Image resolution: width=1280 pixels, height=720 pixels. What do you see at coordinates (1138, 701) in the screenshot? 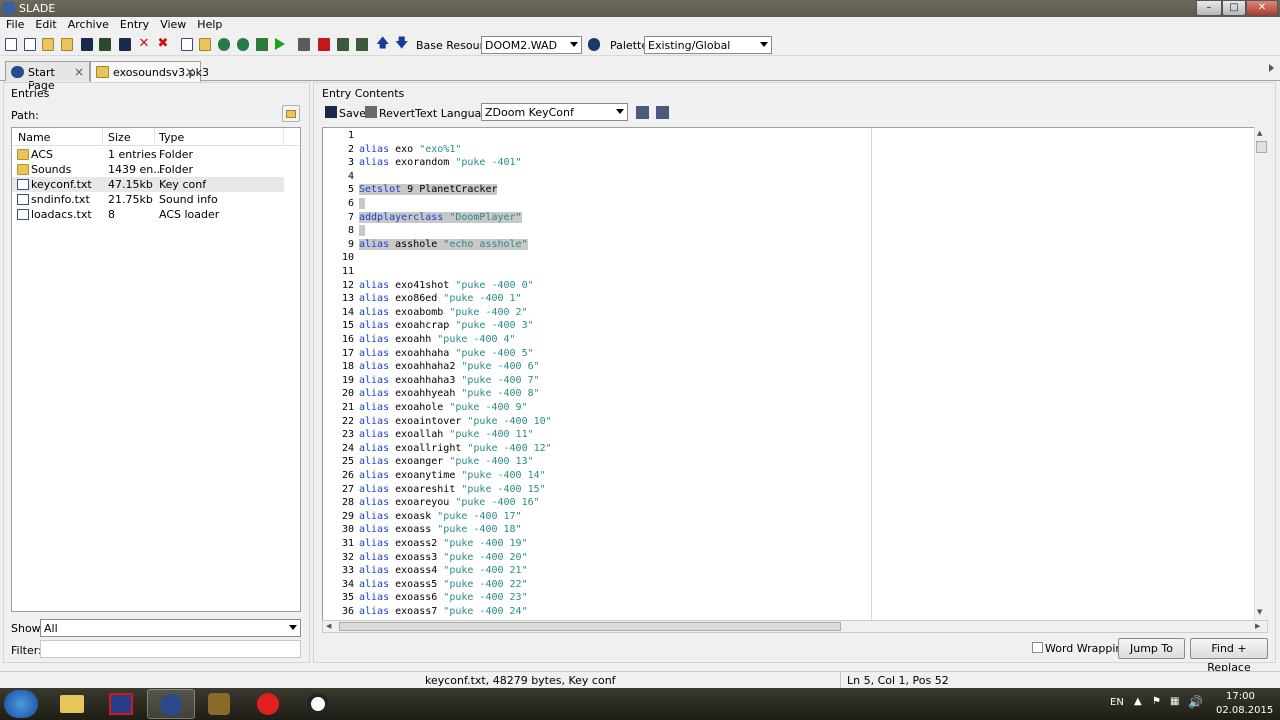
I see `tray-expand-icon: ▲` at bounding box center [1138, 701].